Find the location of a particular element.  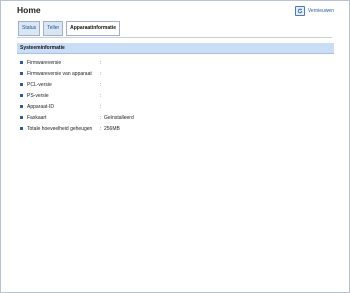

tab-bar: Status Teller Apparaatinformatie is located at coordinates (69, 28).